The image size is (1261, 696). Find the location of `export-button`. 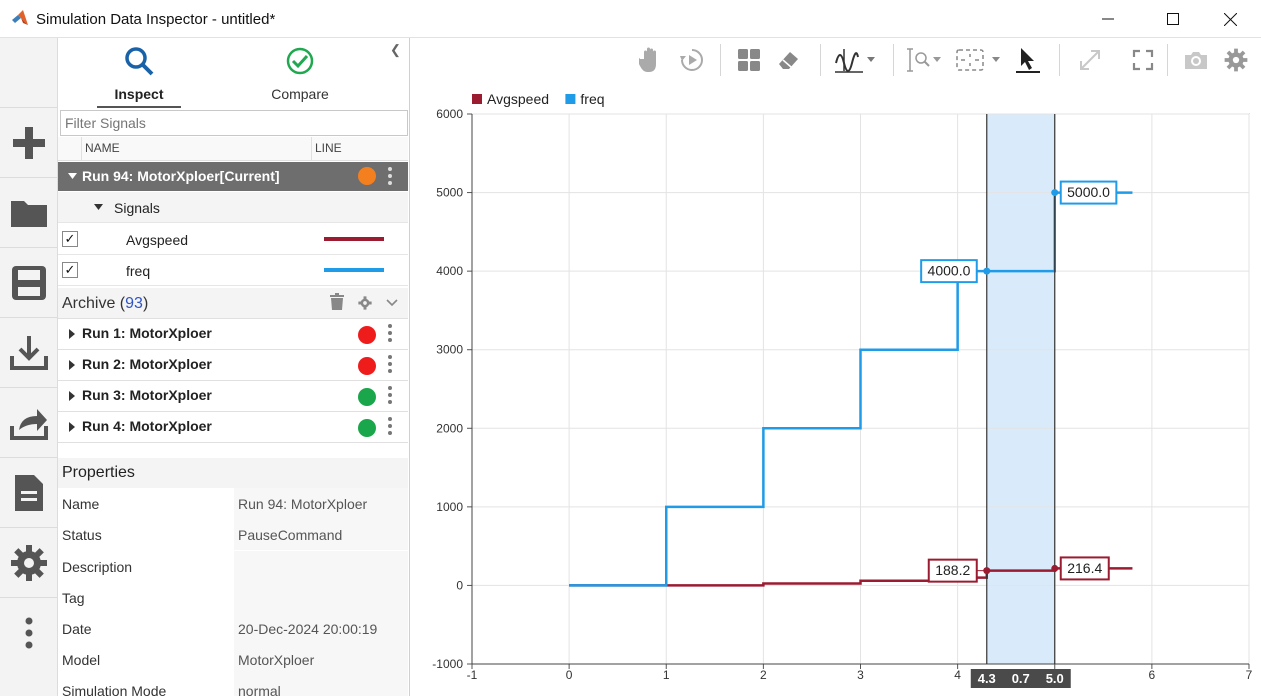

export-button is located at coordinates (29, 423).